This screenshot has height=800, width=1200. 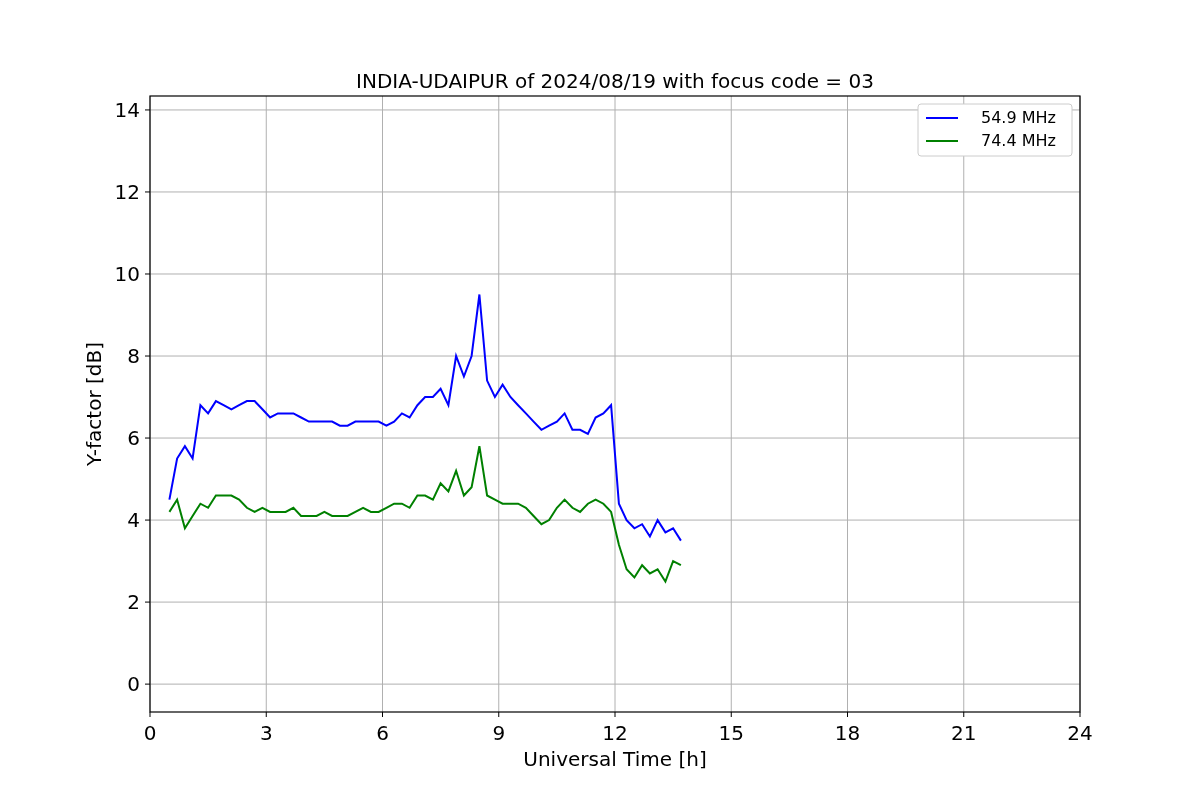 I want to click on x-axis-label: Universal Time [h], so click(x=615, y=759).